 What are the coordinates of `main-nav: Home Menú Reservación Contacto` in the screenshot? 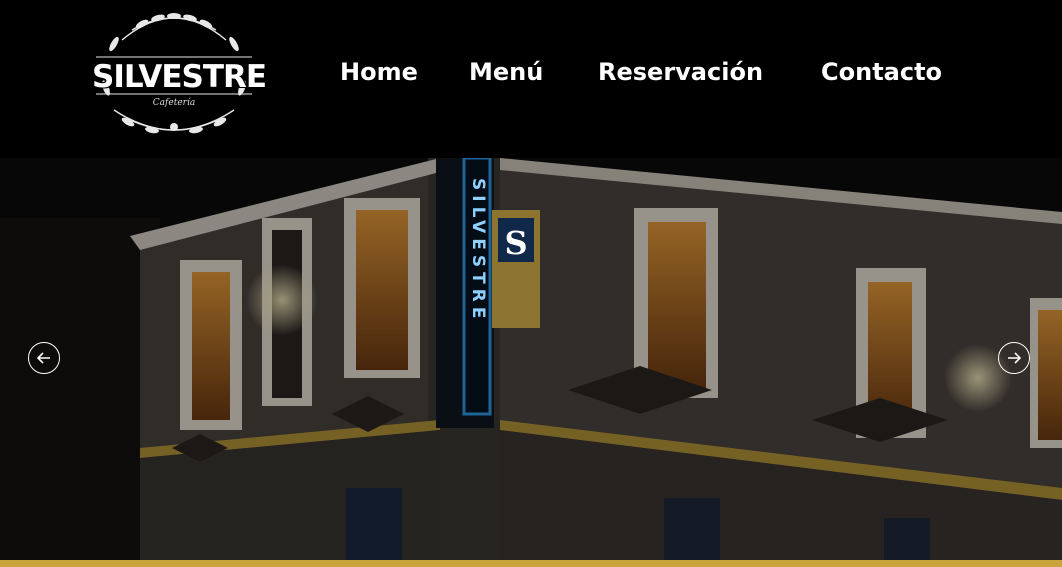 It's located at (531, 75).